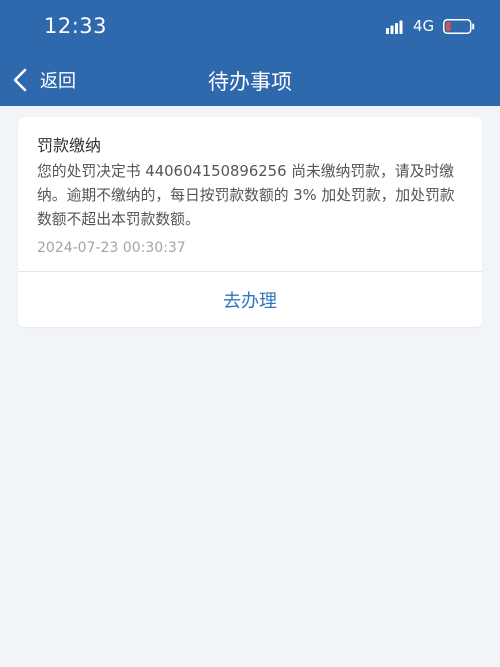 The height and width of the screenshot is (667, 500). I want to click on status-bar: 12:33 4G, so click(250, 27).